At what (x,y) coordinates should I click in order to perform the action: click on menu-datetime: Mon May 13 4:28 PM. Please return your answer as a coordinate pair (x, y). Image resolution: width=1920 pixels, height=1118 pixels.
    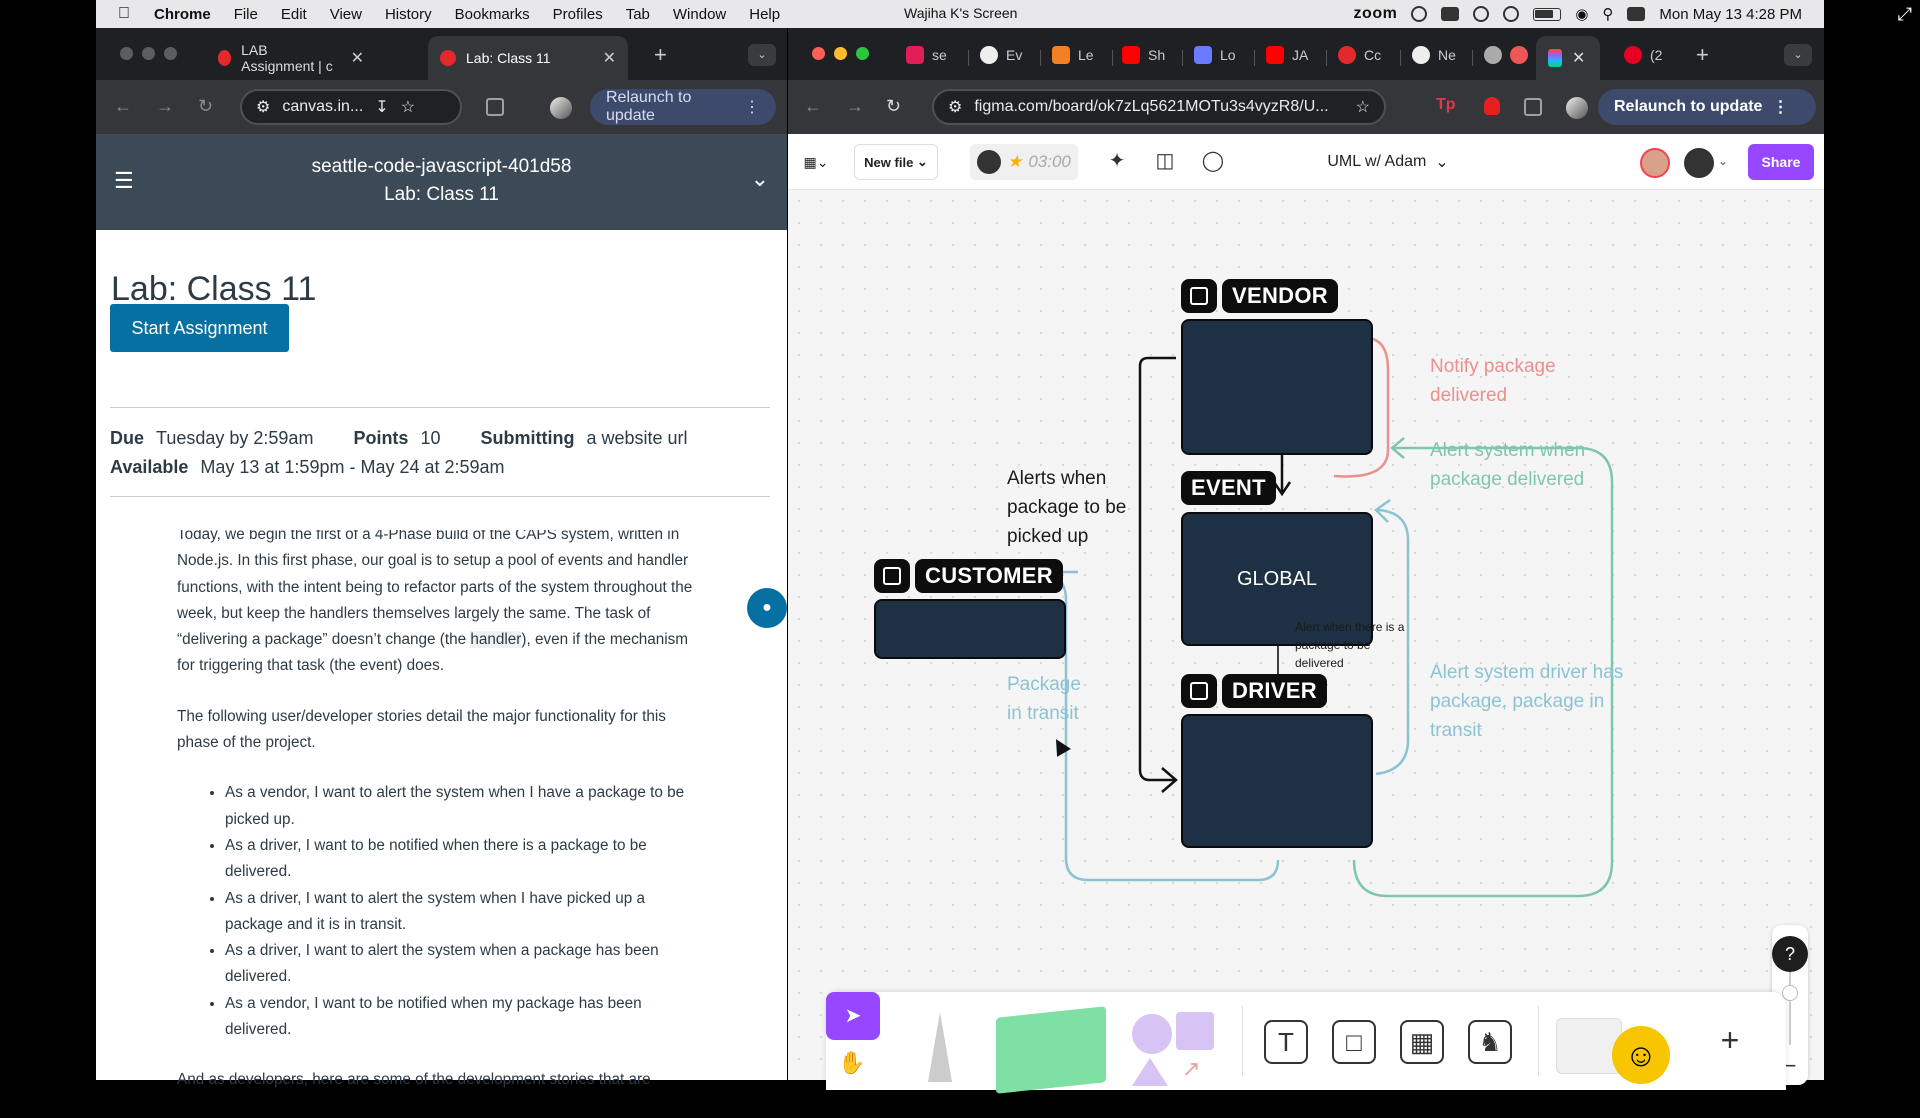
    Looking at the image, I should click on (1730, 14).